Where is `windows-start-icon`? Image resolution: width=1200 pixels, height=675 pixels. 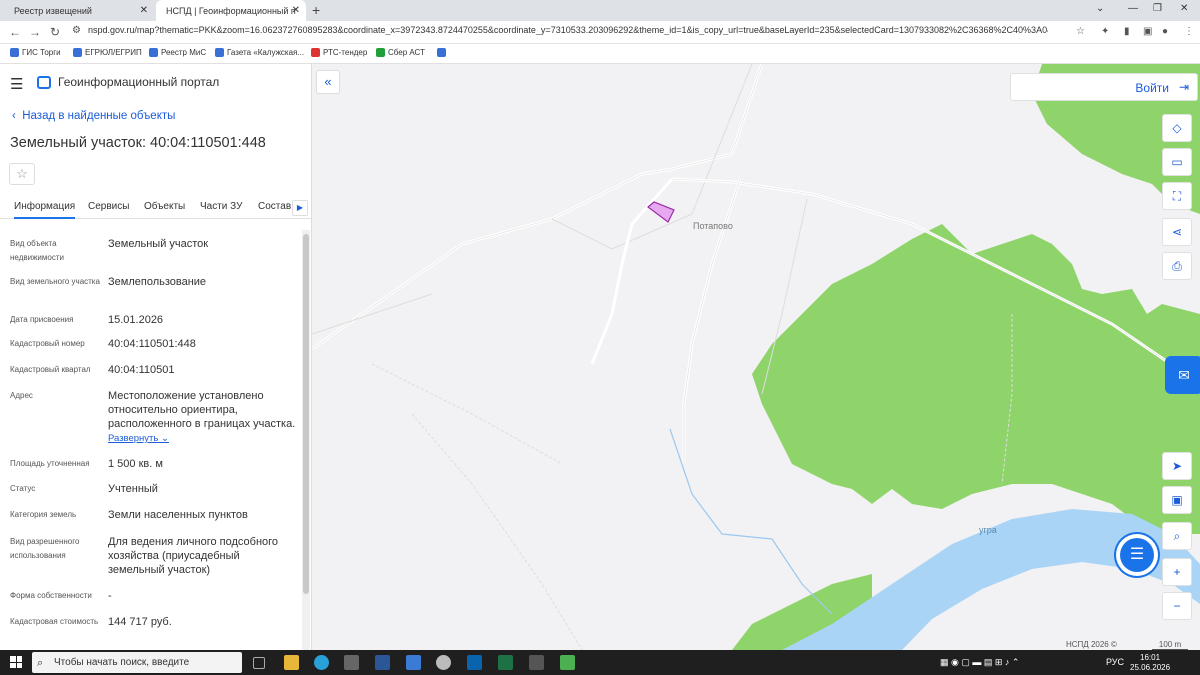
windows-start-icon is located at coordinates (16, 662).